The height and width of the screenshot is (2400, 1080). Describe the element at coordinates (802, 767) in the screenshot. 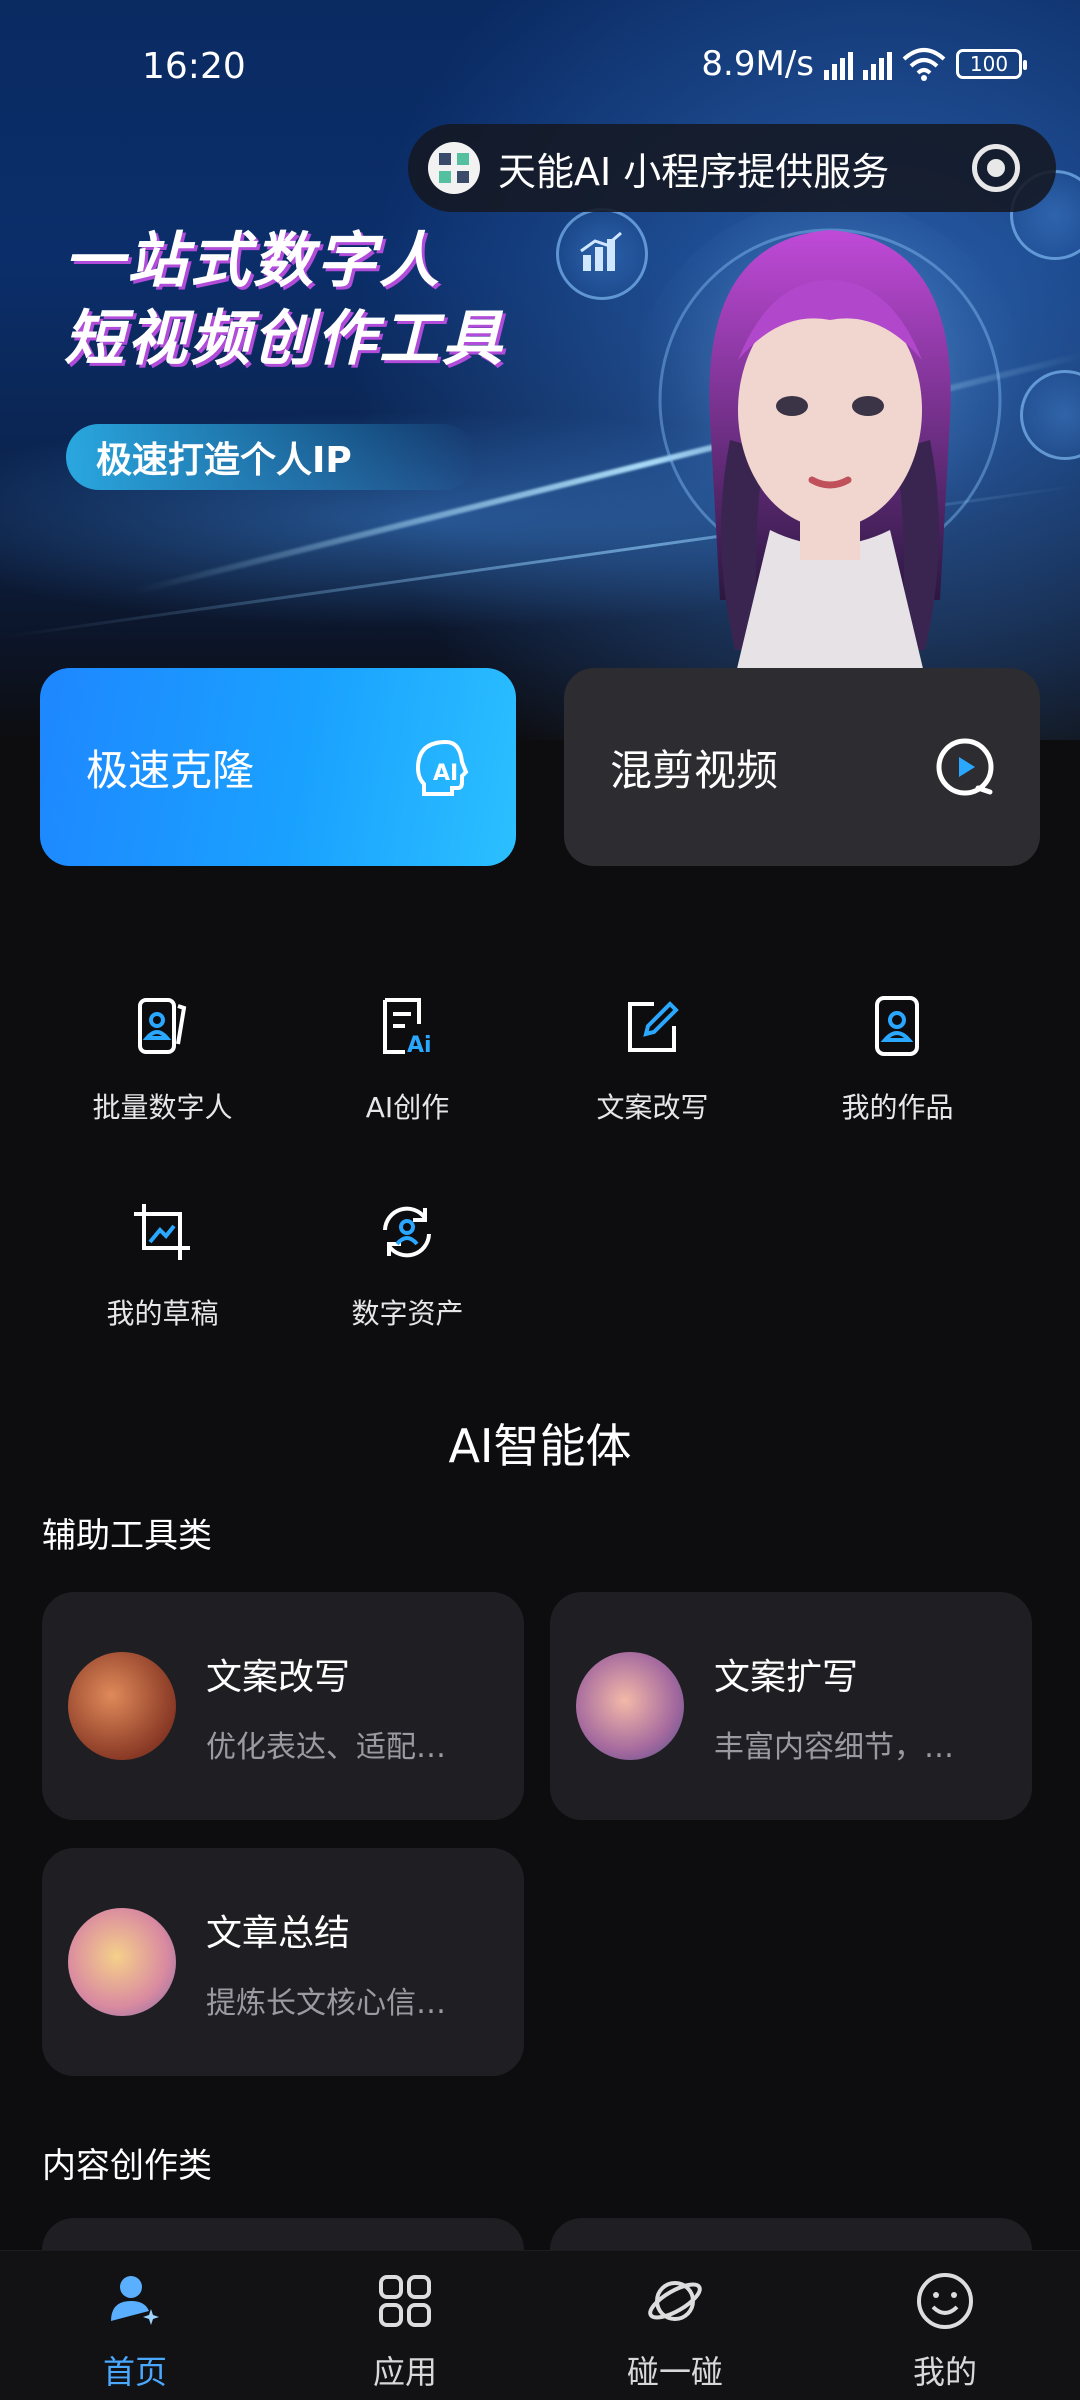

I see `mix-video-button: 混剪视频` at that location.